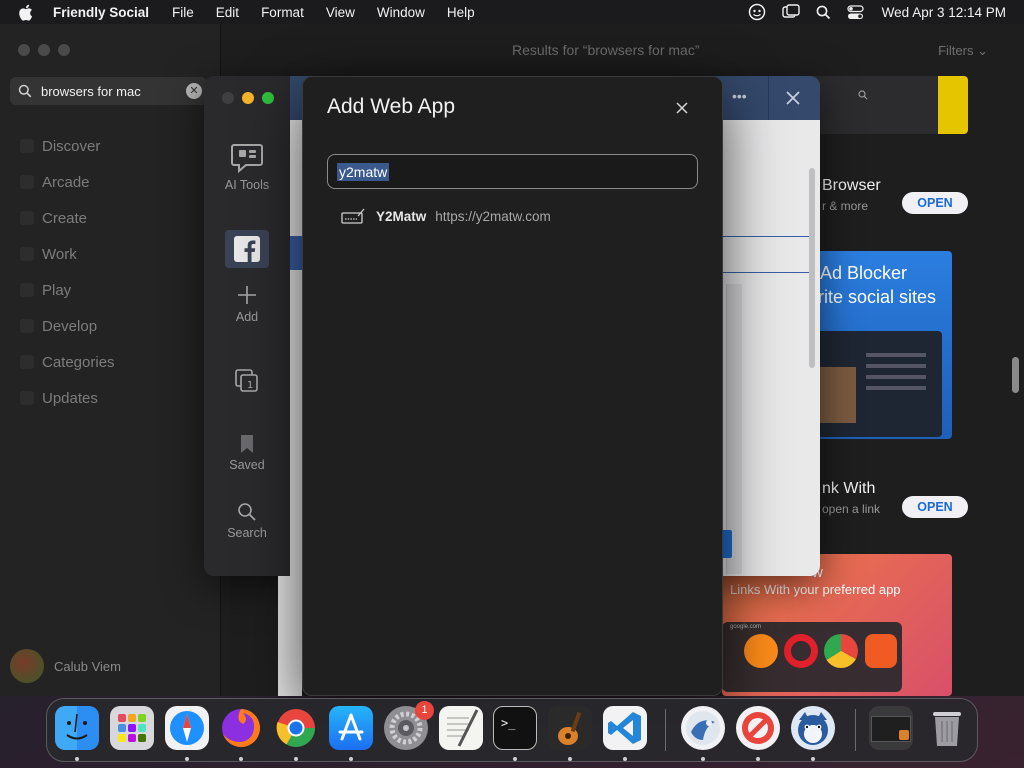 Image resolution: width=1024 pixels, height=768 pixels. I want to click on facebook-tile, so click(247, 249).